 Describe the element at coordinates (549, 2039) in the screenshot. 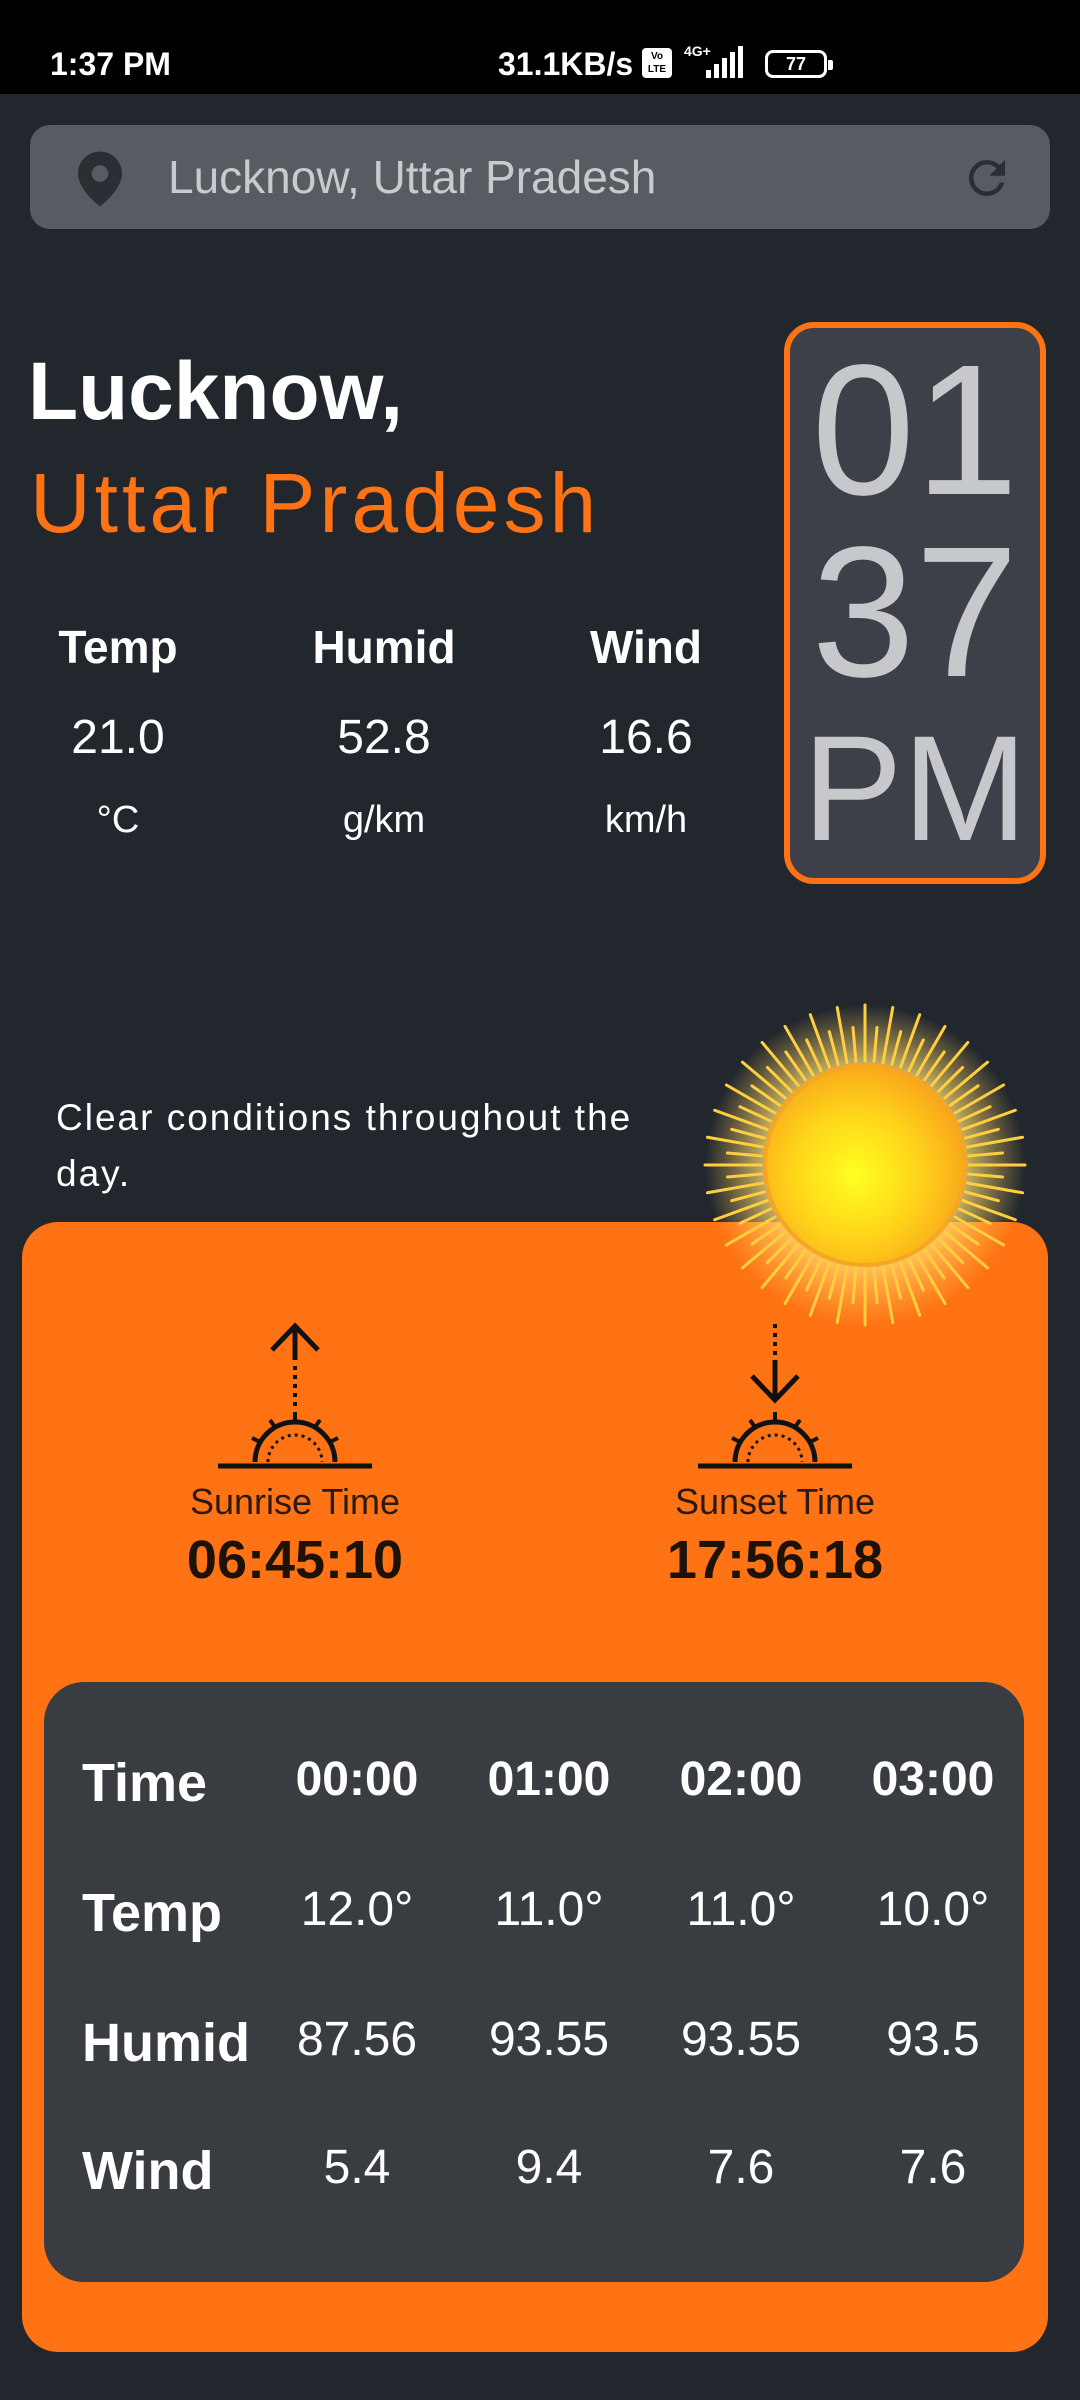

I see `forecast-humid-1: 93.55` at that location.